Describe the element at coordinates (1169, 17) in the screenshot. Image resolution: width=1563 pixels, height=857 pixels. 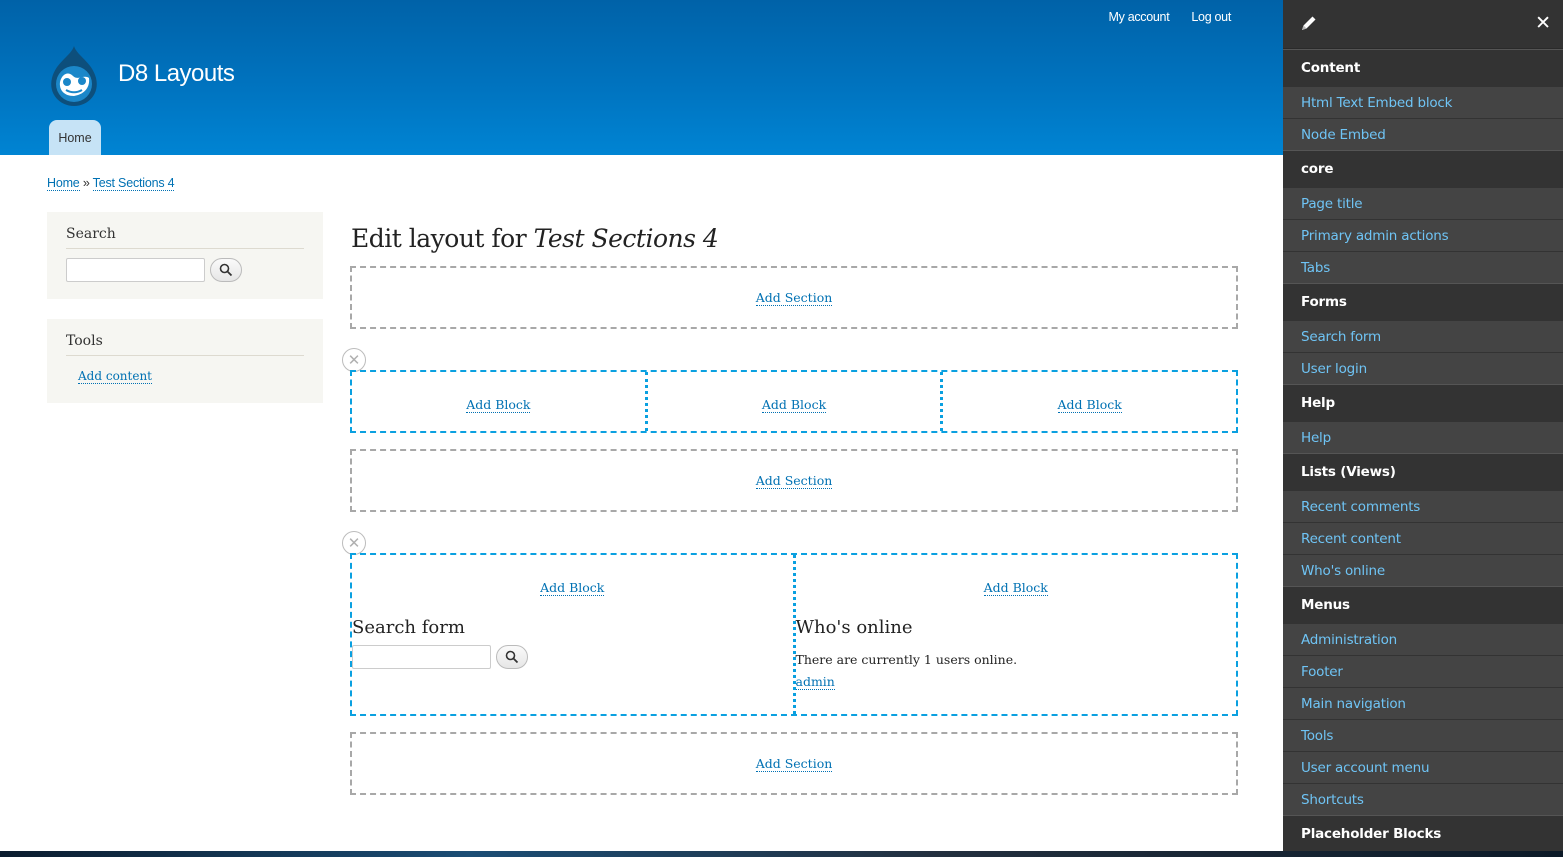
I see `secondary-menu: My account Log out` at that location.